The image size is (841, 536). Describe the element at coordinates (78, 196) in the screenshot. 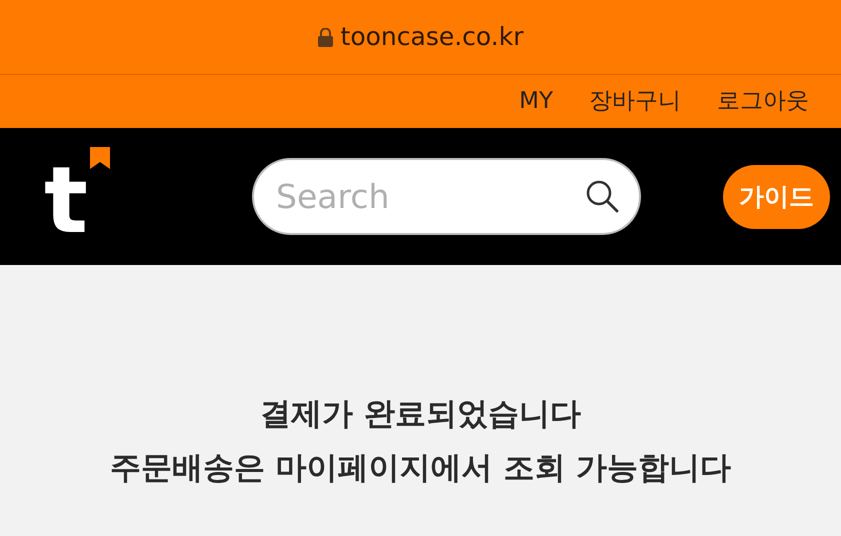

I see `logo: t` at that location.